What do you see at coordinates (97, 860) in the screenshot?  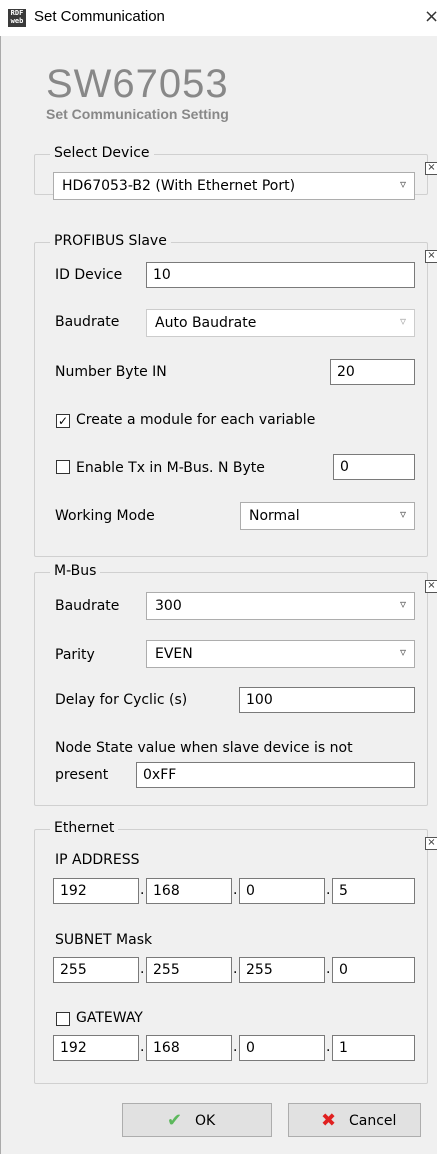 I see `ip-address-label: IP ADDRESS` at bounding box center [97, 860].